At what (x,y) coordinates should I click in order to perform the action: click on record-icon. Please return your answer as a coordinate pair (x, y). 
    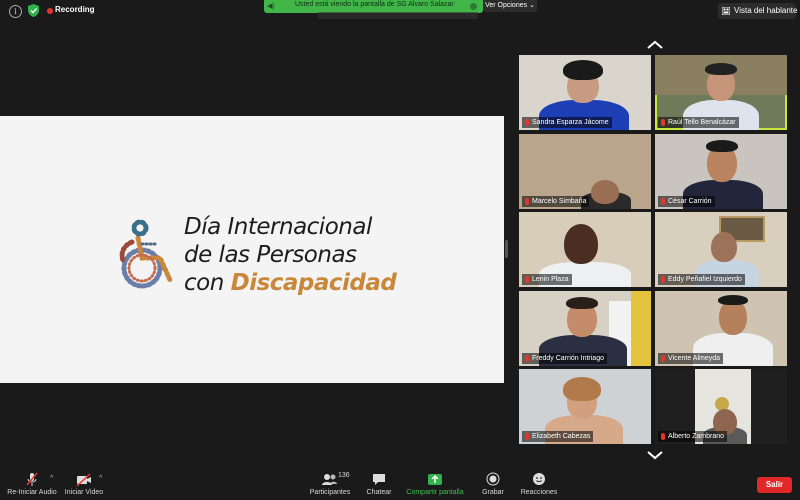
    Looking at the image, I should click on (493, 479).